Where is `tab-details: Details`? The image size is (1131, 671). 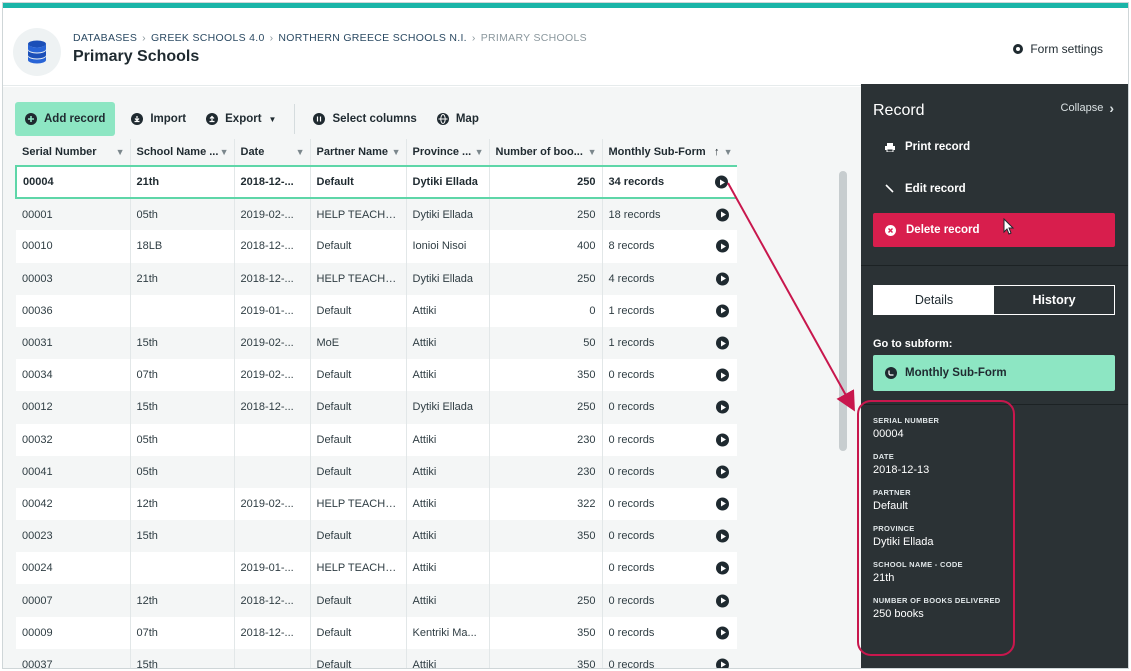 tab-details: Details is located at coordinates (934, 300).